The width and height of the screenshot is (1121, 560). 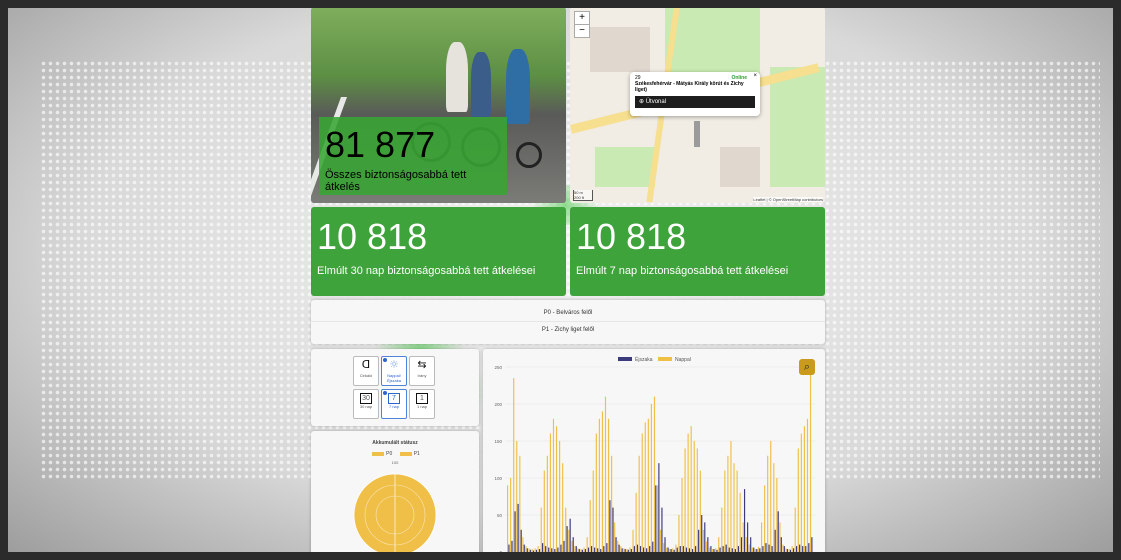 I want to click on legend-label: Éjszaka, so click(x=644, y=359).